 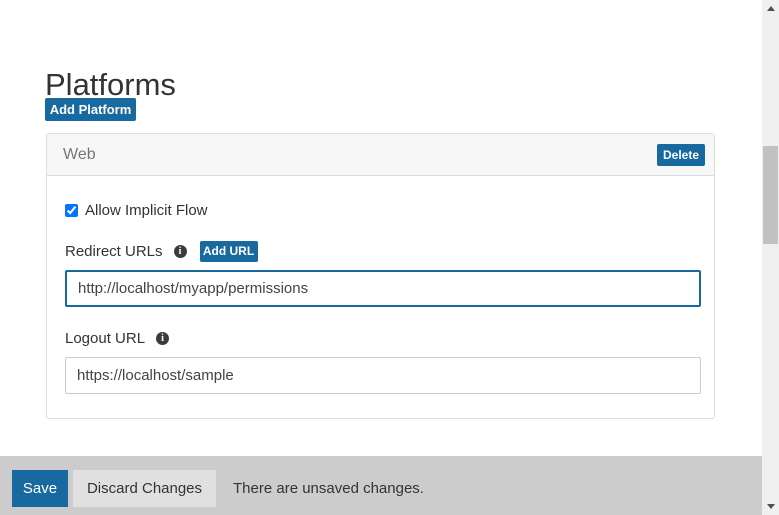 What do you see at coordinates (146, 210) in the screenshot?
I see `allow-implicit-flow-label: Allow Implicit Flow` at bounding box center [146, 210].